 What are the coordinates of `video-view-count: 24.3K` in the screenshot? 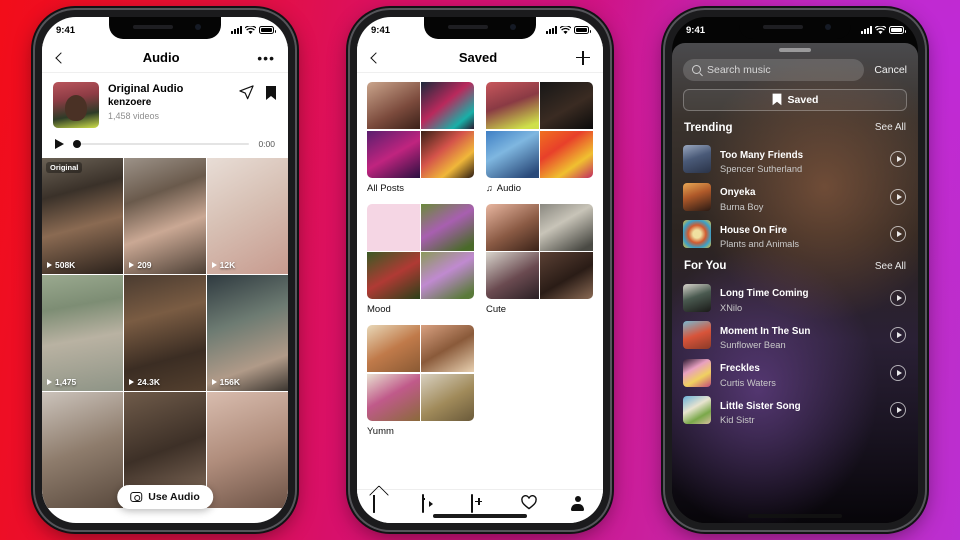 It's located at (144, 382).